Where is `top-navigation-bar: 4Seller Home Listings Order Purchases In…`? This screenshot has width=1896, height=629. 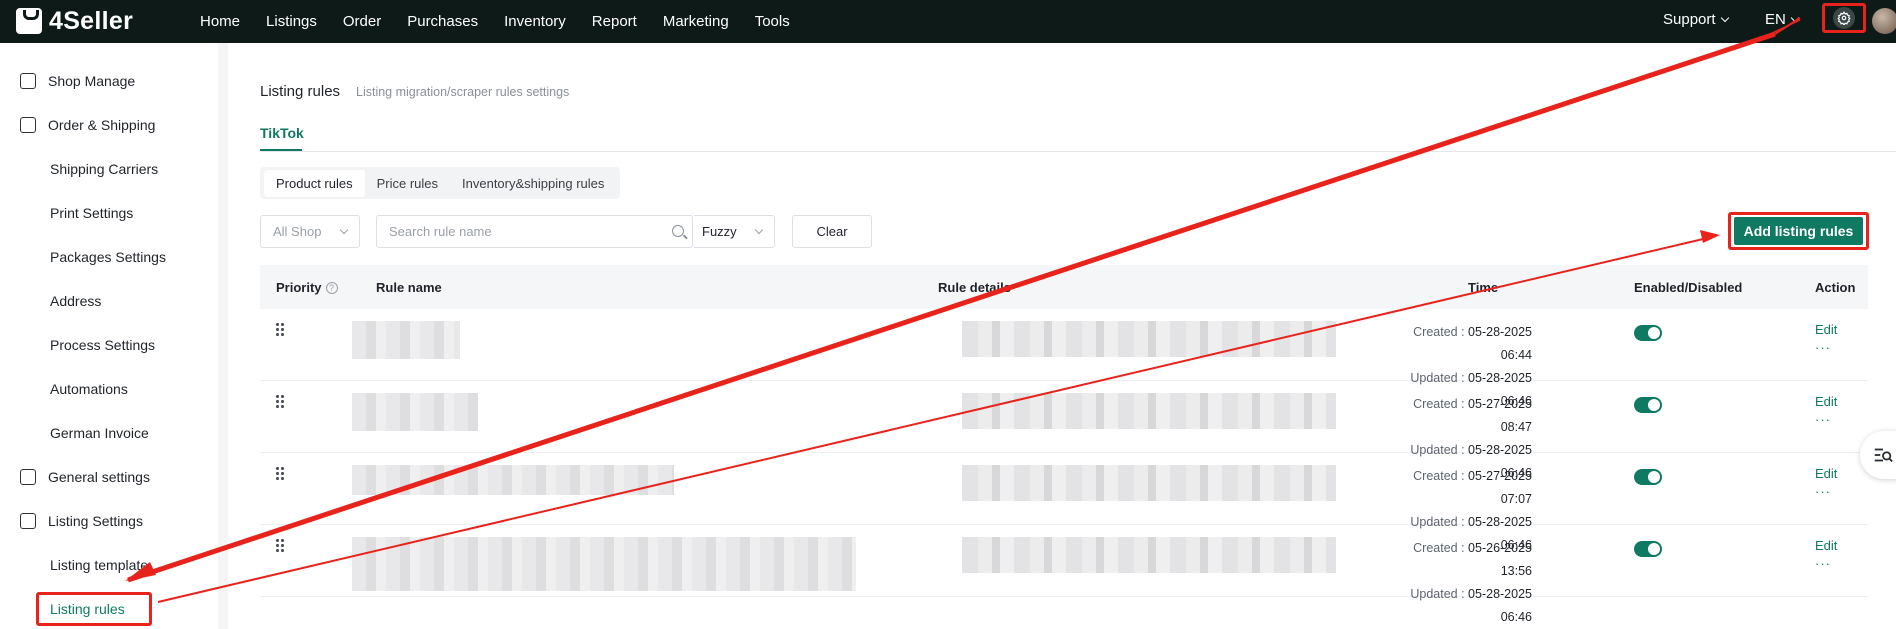 top-navigation-bar: 4Seller Home Listings Order Purchases In… is located at coordinates (948, 21).